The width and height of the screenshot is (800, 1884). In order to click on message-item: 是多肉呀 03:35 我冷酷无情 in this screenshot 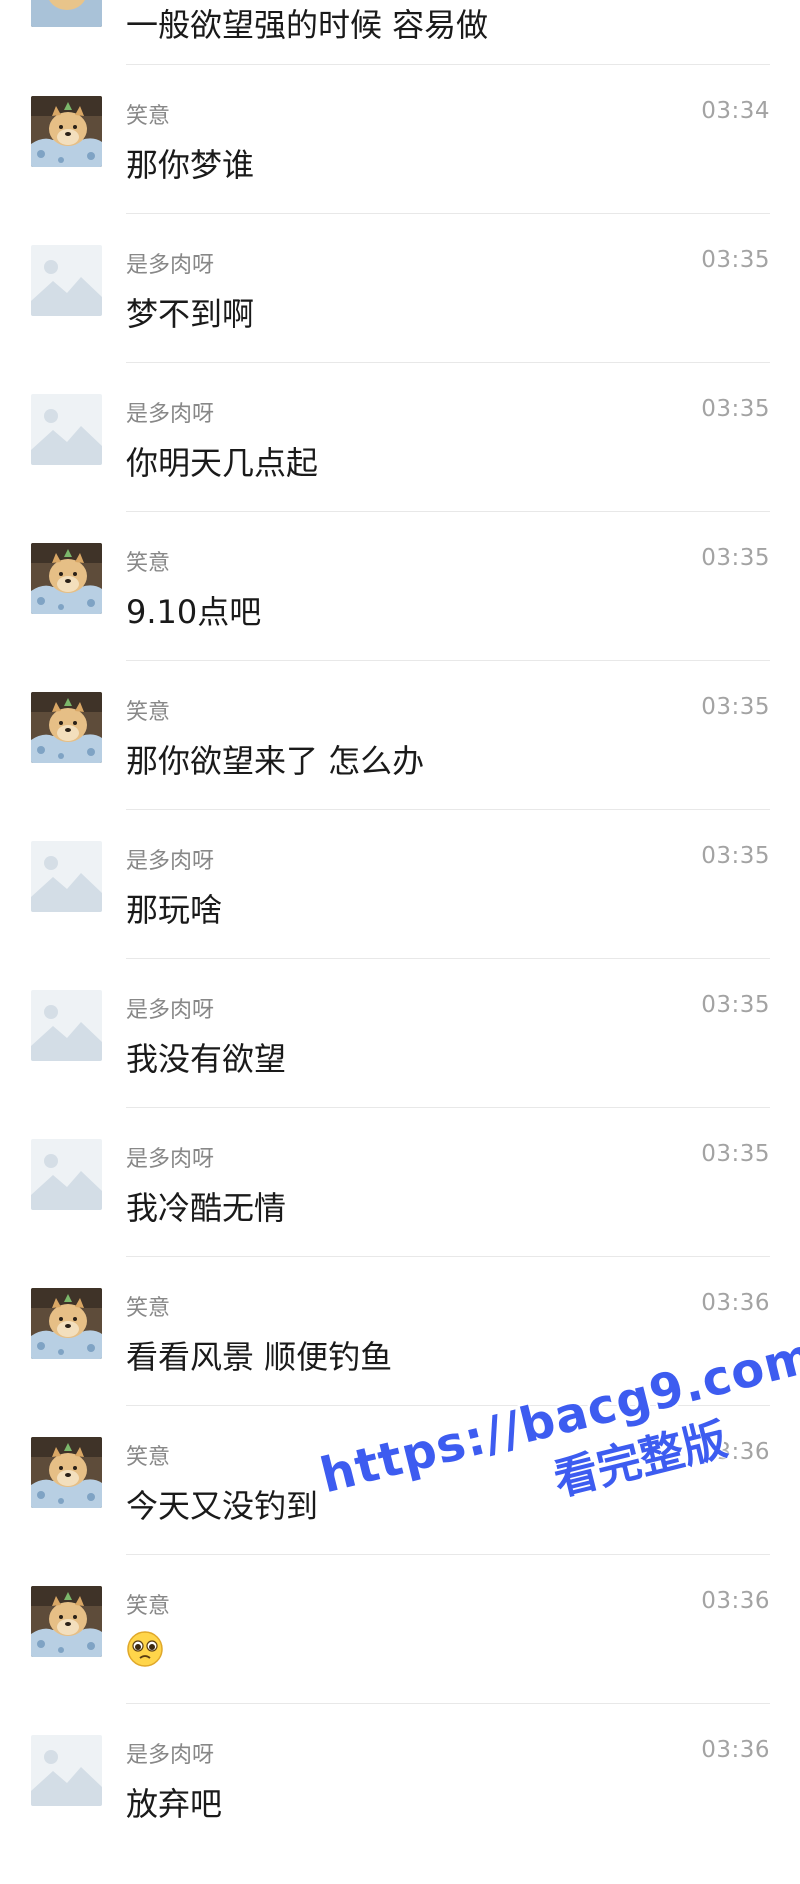, I will do `click(400, 1213)`.